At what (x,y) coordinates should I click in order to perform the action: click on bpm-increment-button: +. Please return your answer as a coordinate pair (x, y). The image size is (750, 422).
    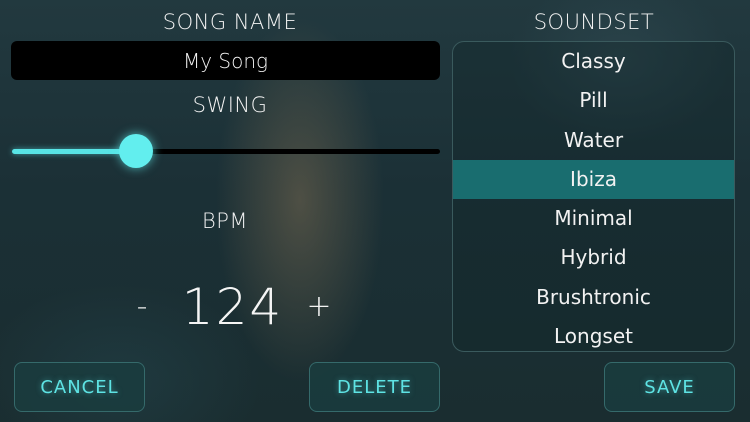
    Looking at the image, I should click on (319, 307).